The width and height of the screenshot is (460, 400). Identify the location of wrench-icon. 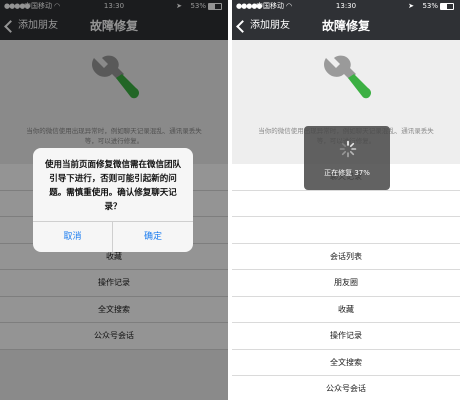
(348, 77).